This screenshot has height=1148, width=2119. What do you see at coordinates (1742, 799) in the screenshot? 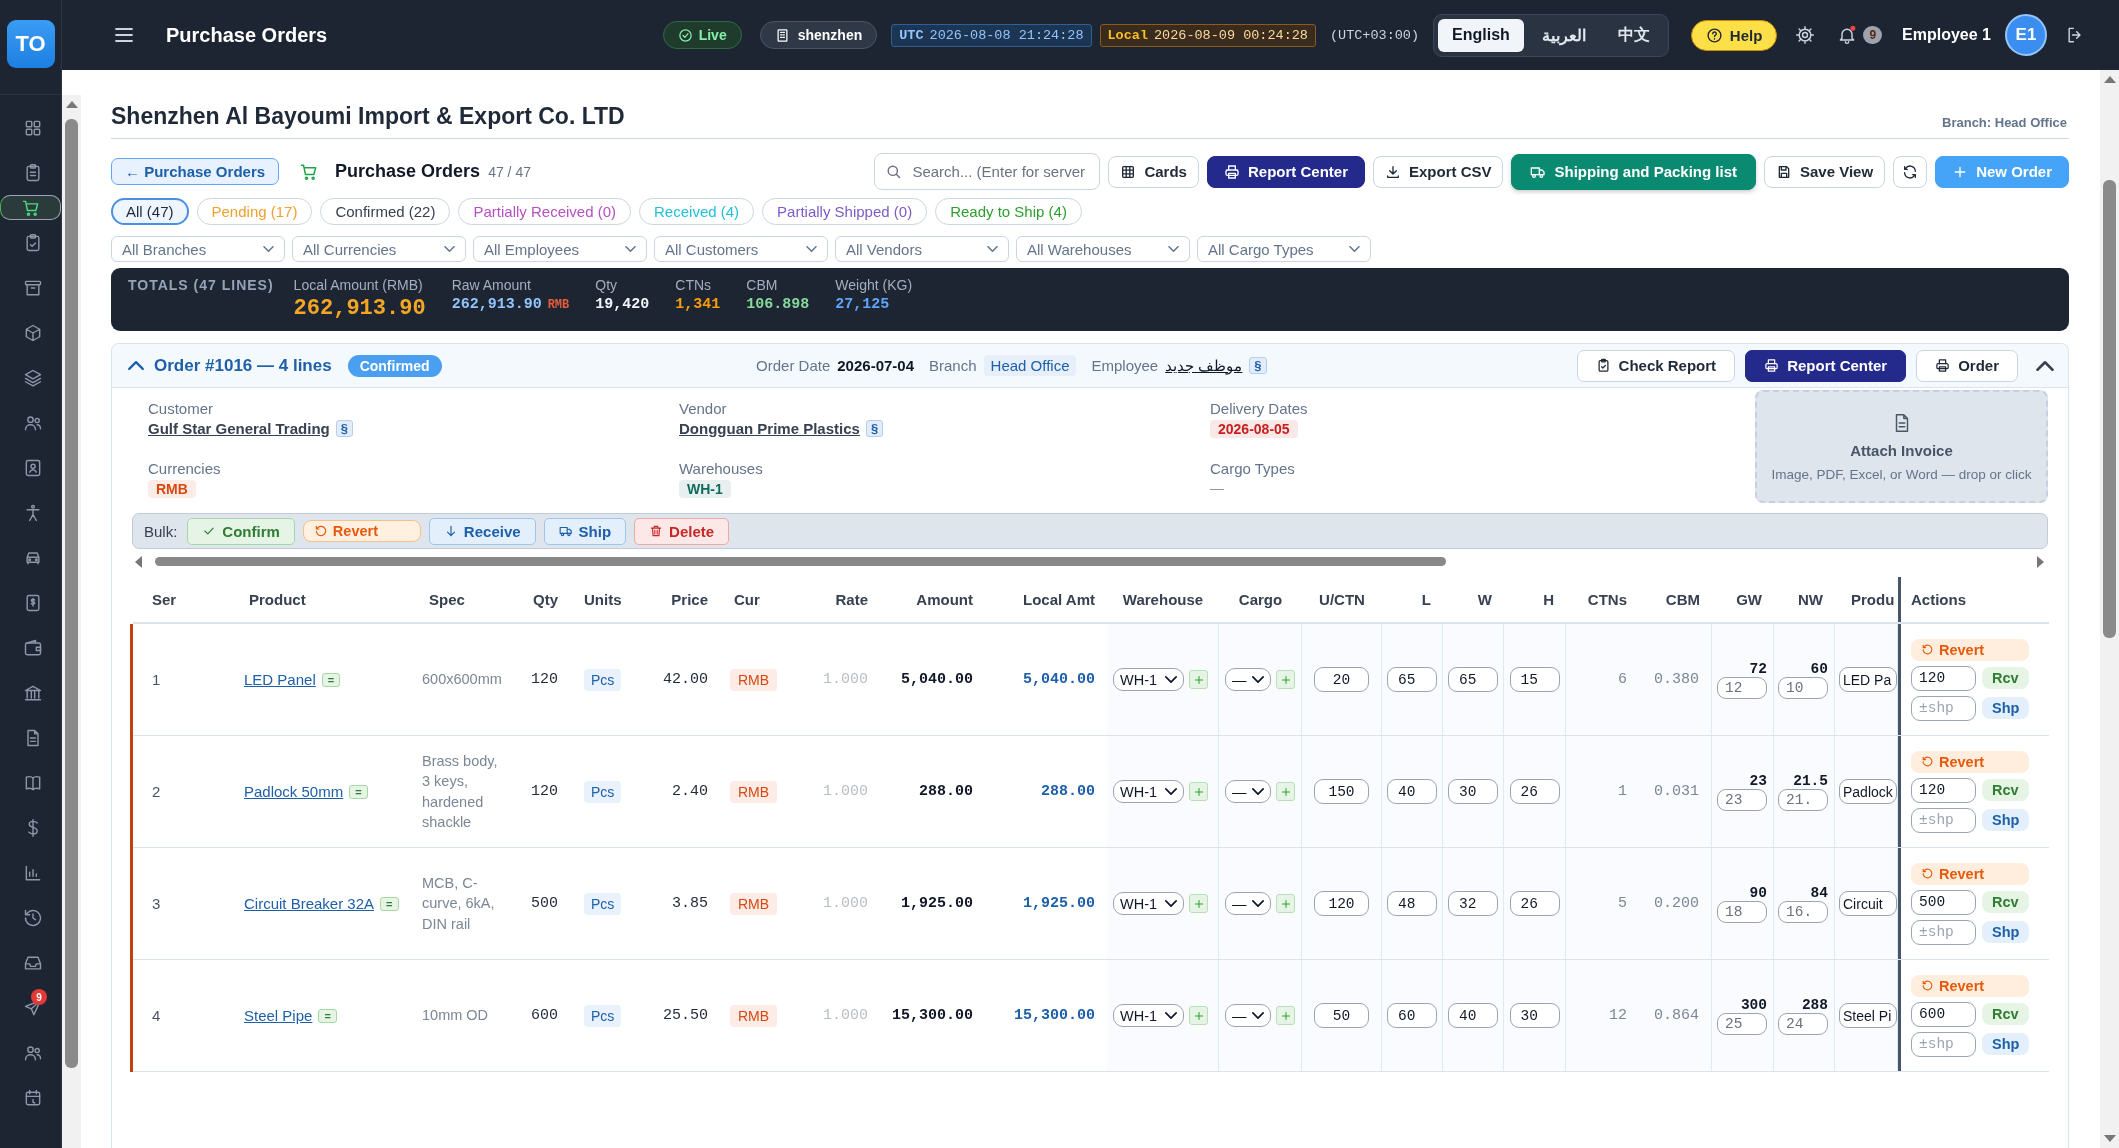
I see `gross-weight-field: 23` at bounding box center [1742, 799].